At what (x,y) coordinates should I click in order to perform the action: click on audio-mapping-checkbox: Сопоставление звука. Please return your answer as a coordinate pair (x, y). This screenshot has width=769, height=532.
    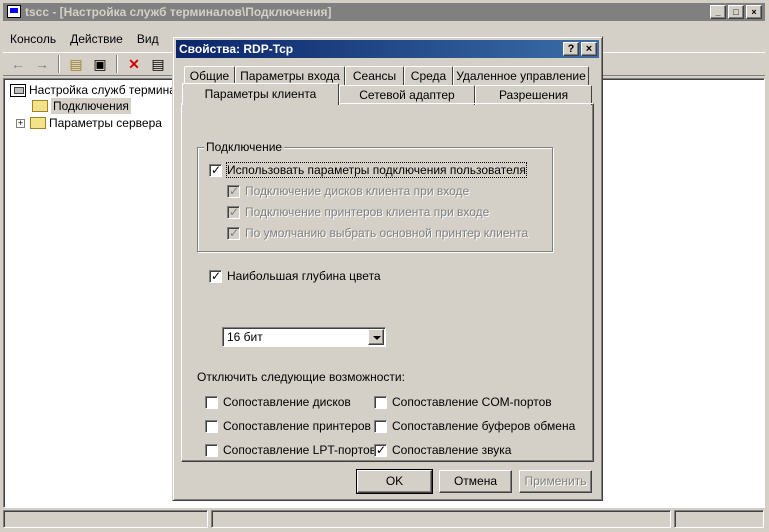
    Looking at the image, I should click on (442, 450).